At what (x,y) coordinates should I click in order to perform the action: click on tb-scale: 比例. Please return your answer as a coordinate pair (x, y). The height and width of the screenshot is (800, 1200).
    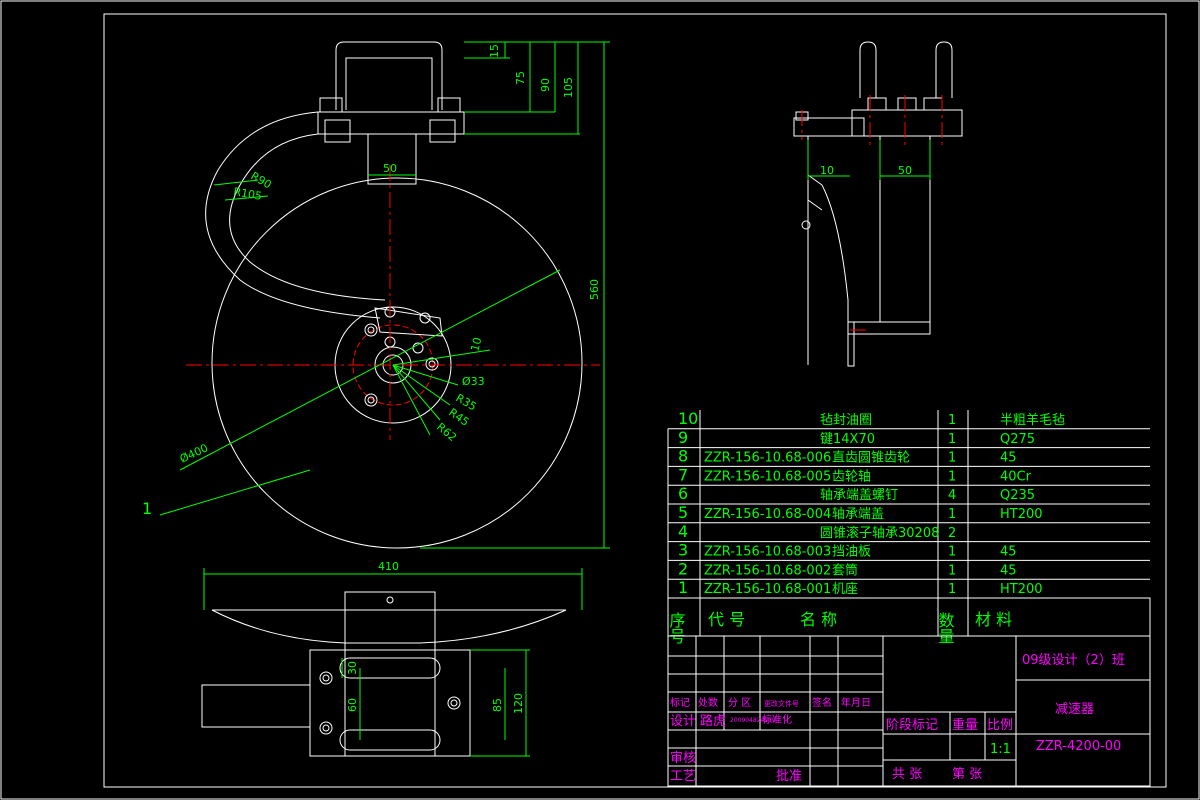
    Looking at the image, I should click on (1000, 725).